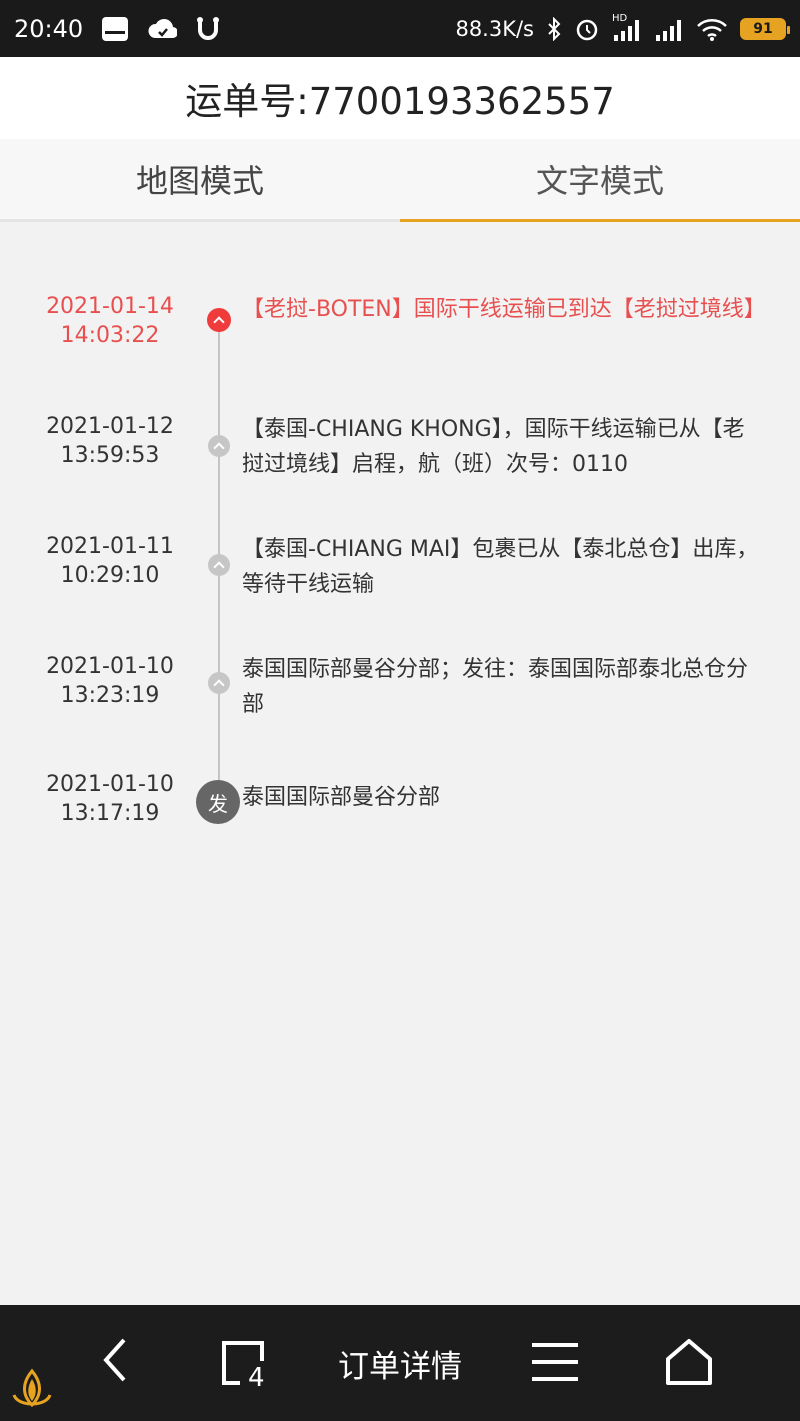 The image size is (800, 1421). Describe the element at coordinates (587, 29) in the screenshot. I see `alarm-icon` at that location.